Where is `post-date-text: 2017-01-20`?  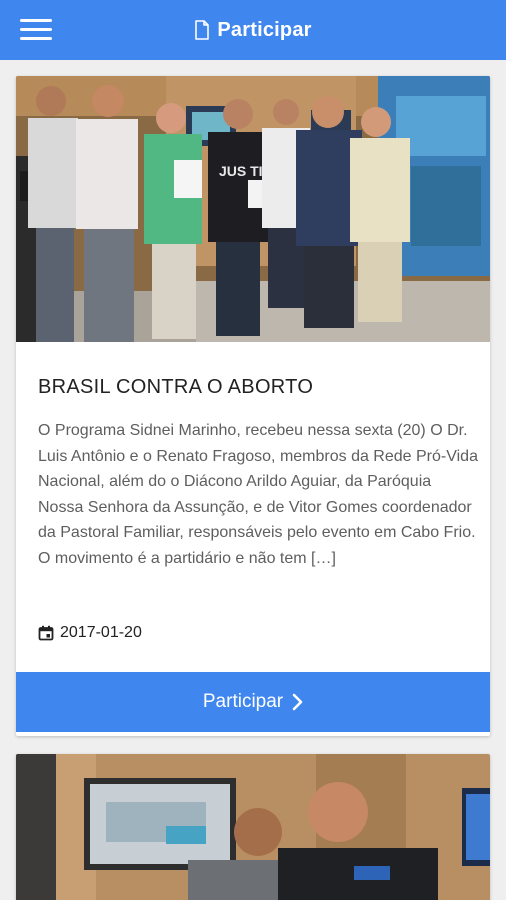
post-date-text: 2017-01-20 is located at coordinates (101, 632).